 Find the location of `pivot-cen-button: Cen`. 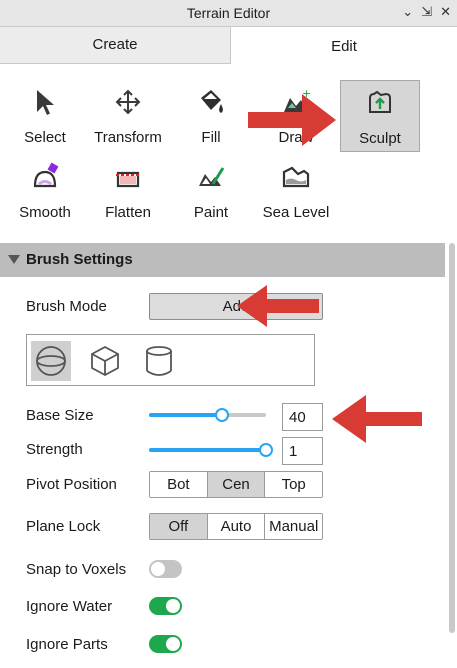

pivot-cen-button: Cen is located at coordinates (236, 484).